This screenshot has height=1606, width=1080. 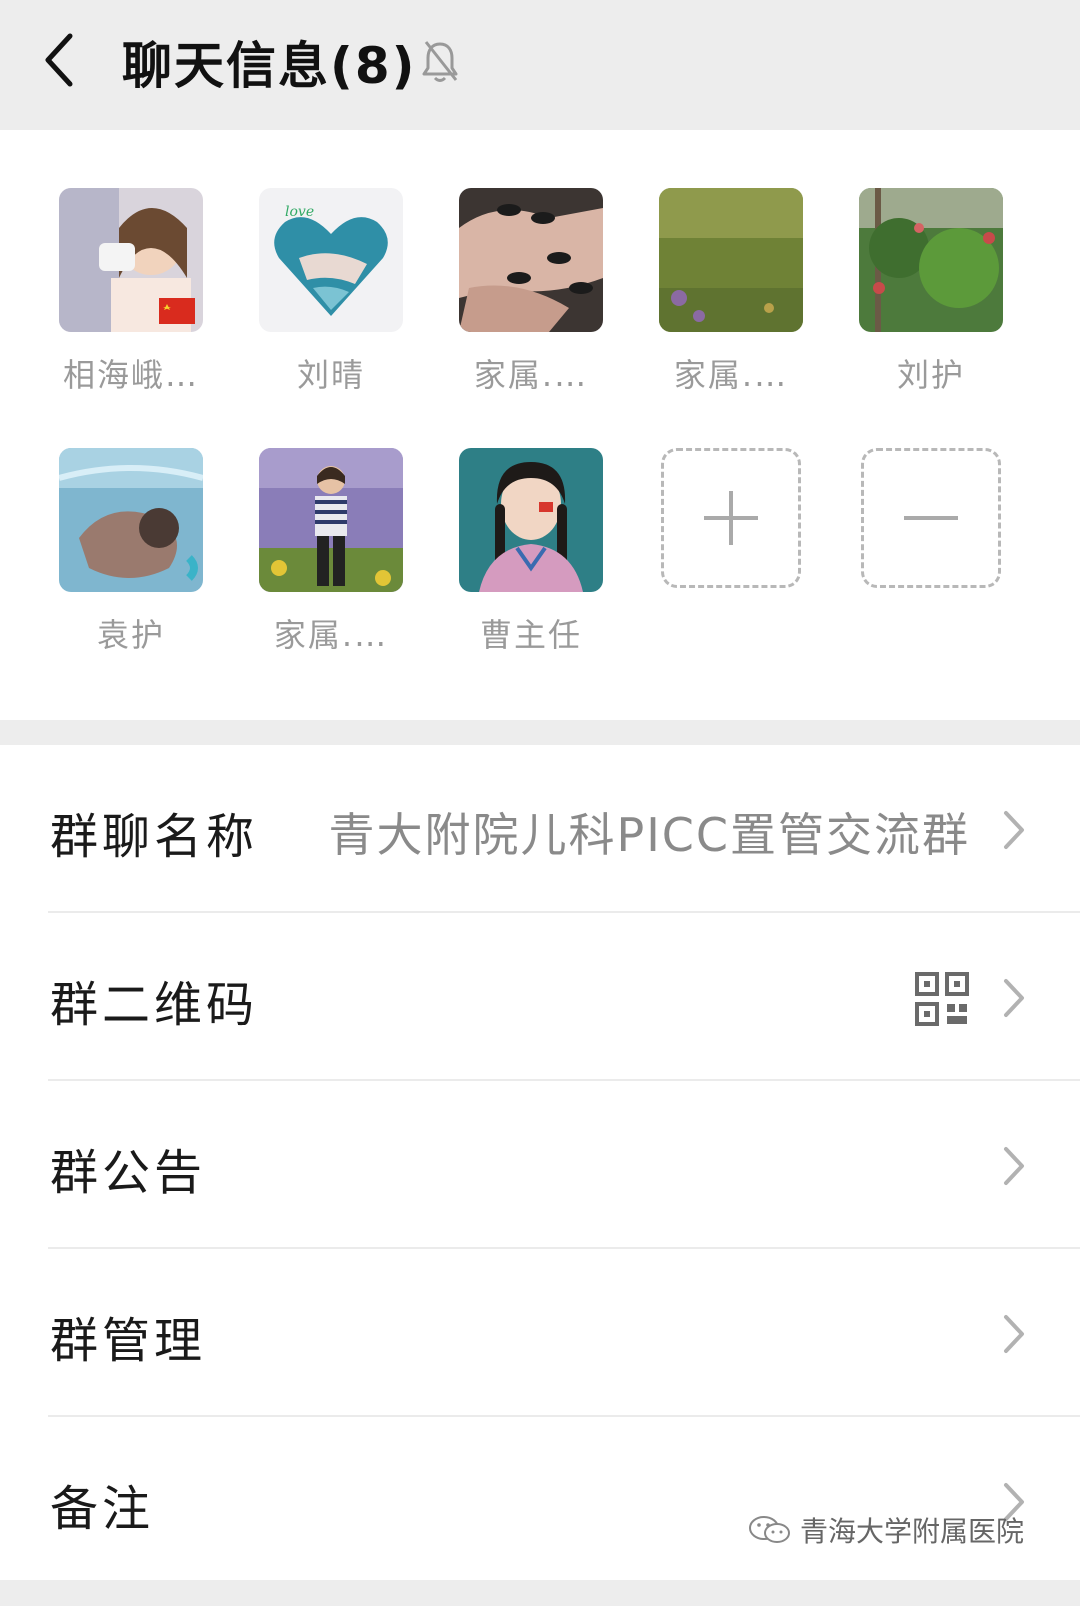 I want to click on svg-text: love, so click(x=299, y=212).